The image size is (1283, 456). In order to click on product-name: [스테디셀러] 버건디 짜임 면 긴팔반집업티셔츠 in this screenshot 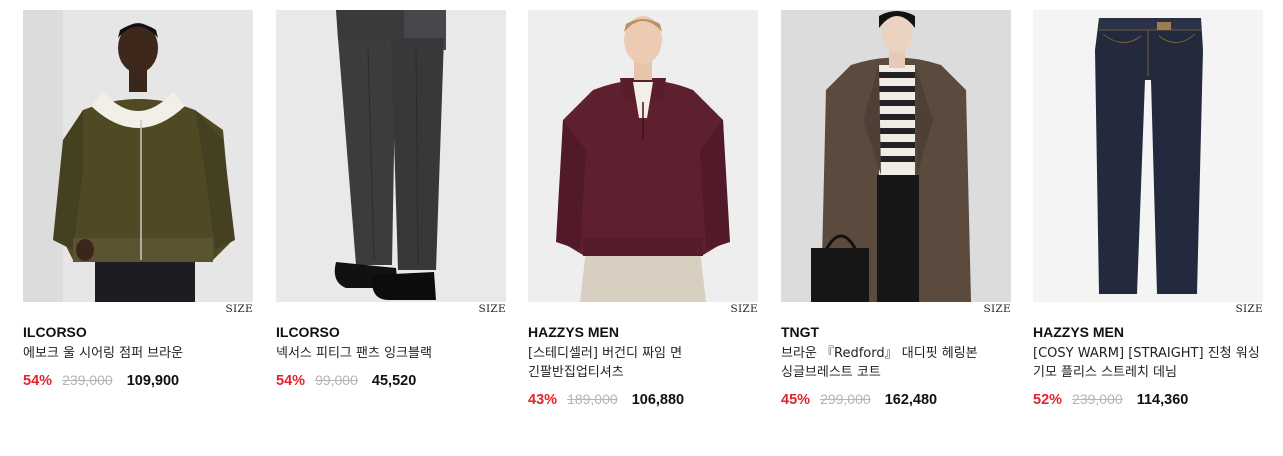, I will do `click(644, 363)`.